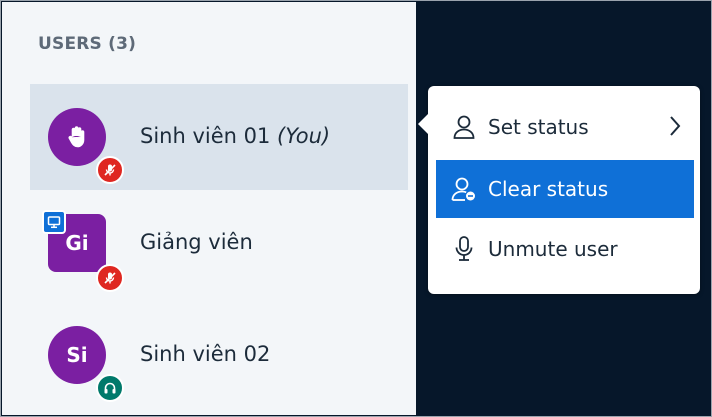 This screenshot has height=417, width=712. What do you see at coordinates (77, 243) in the screenshot?
I see `avatar-initials: Gi` at bounding box center [77, 243].